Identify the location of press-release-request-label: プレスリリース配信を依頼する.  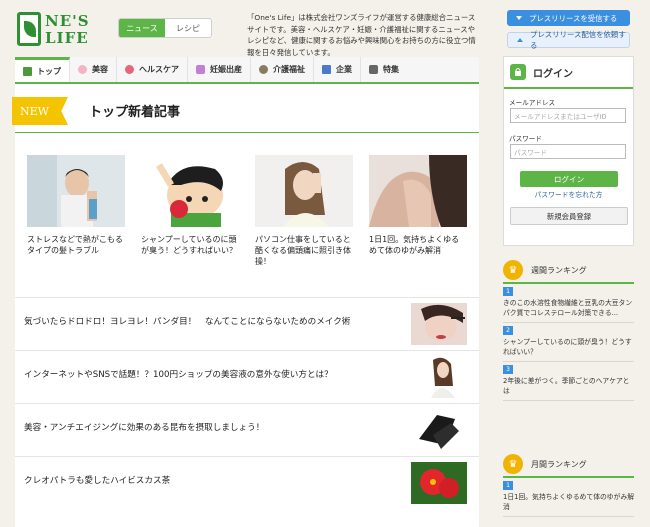
(578, 40).